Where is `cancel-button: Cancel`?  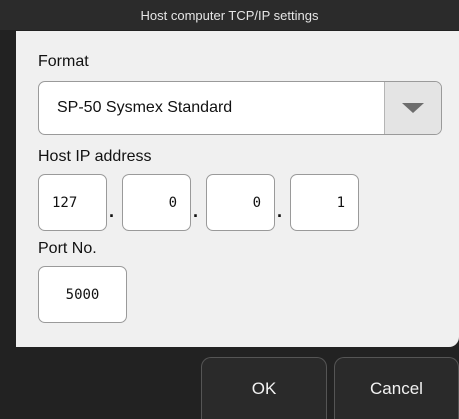
cancel-button: Cancel is located at coordinates (396, 388).